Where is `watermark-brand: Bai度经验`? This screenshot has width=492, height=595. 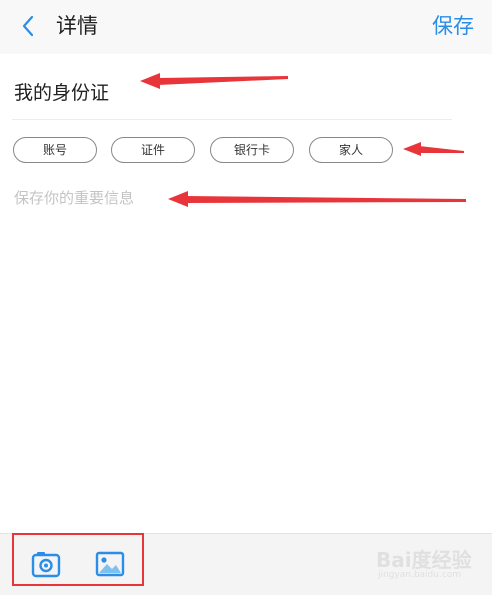
watermark-brand: Bai度经验 is located at coordinates (424, 560).